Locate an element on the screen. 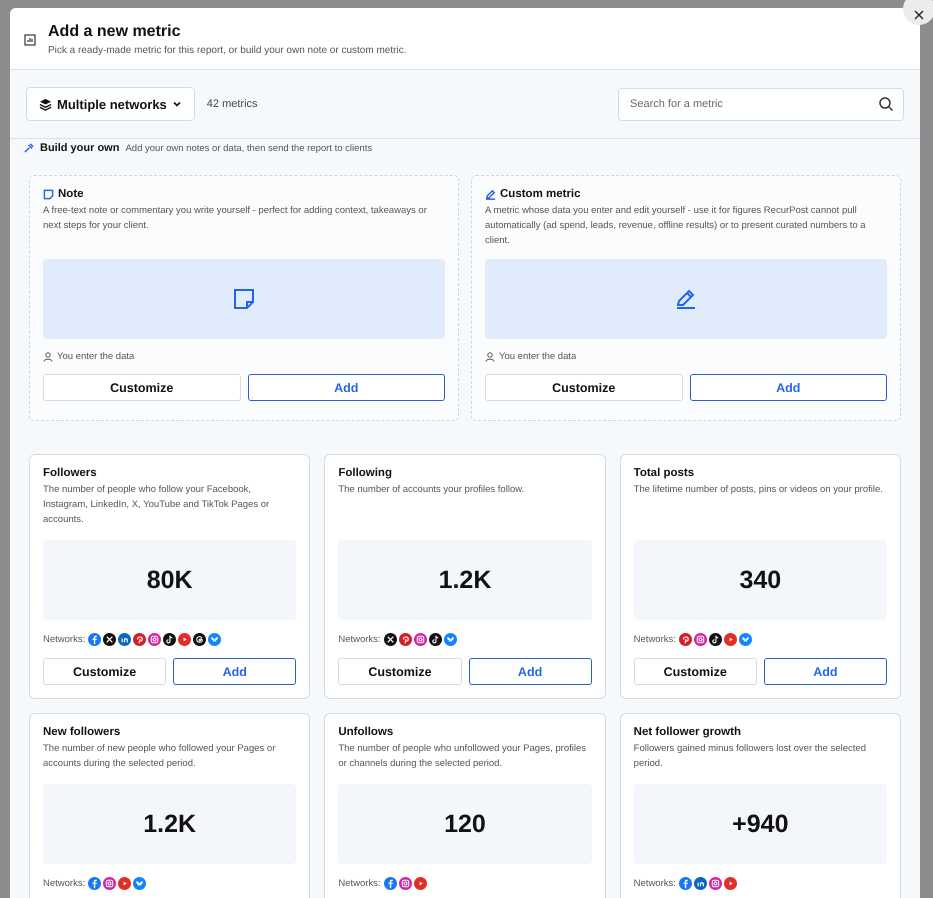  metric-value-panel: 80K is located at coordinates (169, 580).